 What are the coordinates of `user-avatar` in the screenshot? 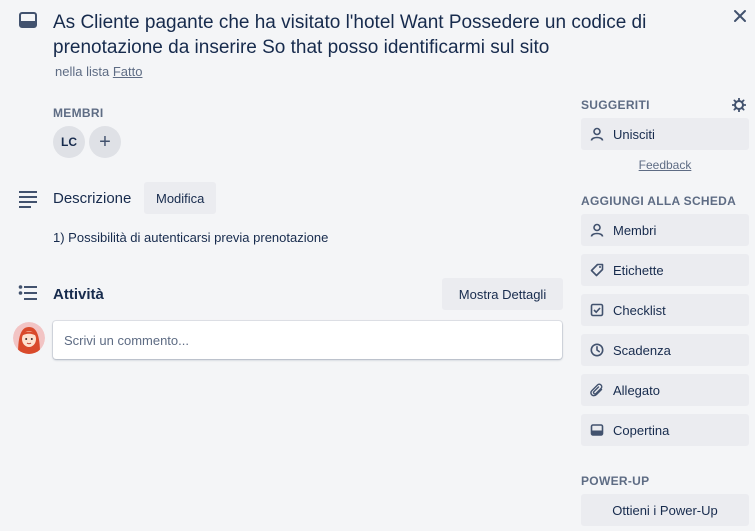 It's located at (29, 338).